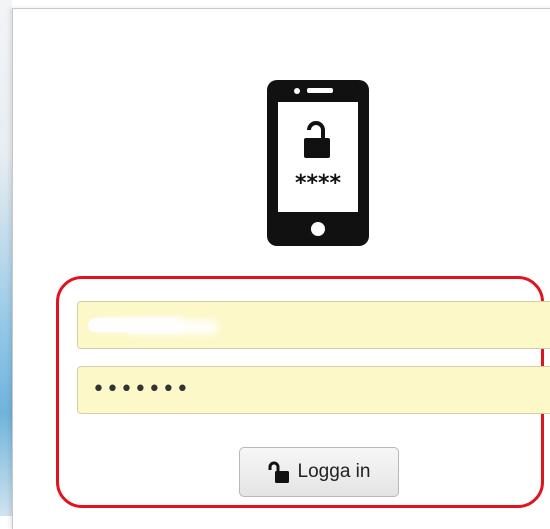 This screenshot has width=550, height=529. What do you see at coordinates (141, 389) in the screenshot?
I see `password-value: •••••••` at bounding box center [141, 389].